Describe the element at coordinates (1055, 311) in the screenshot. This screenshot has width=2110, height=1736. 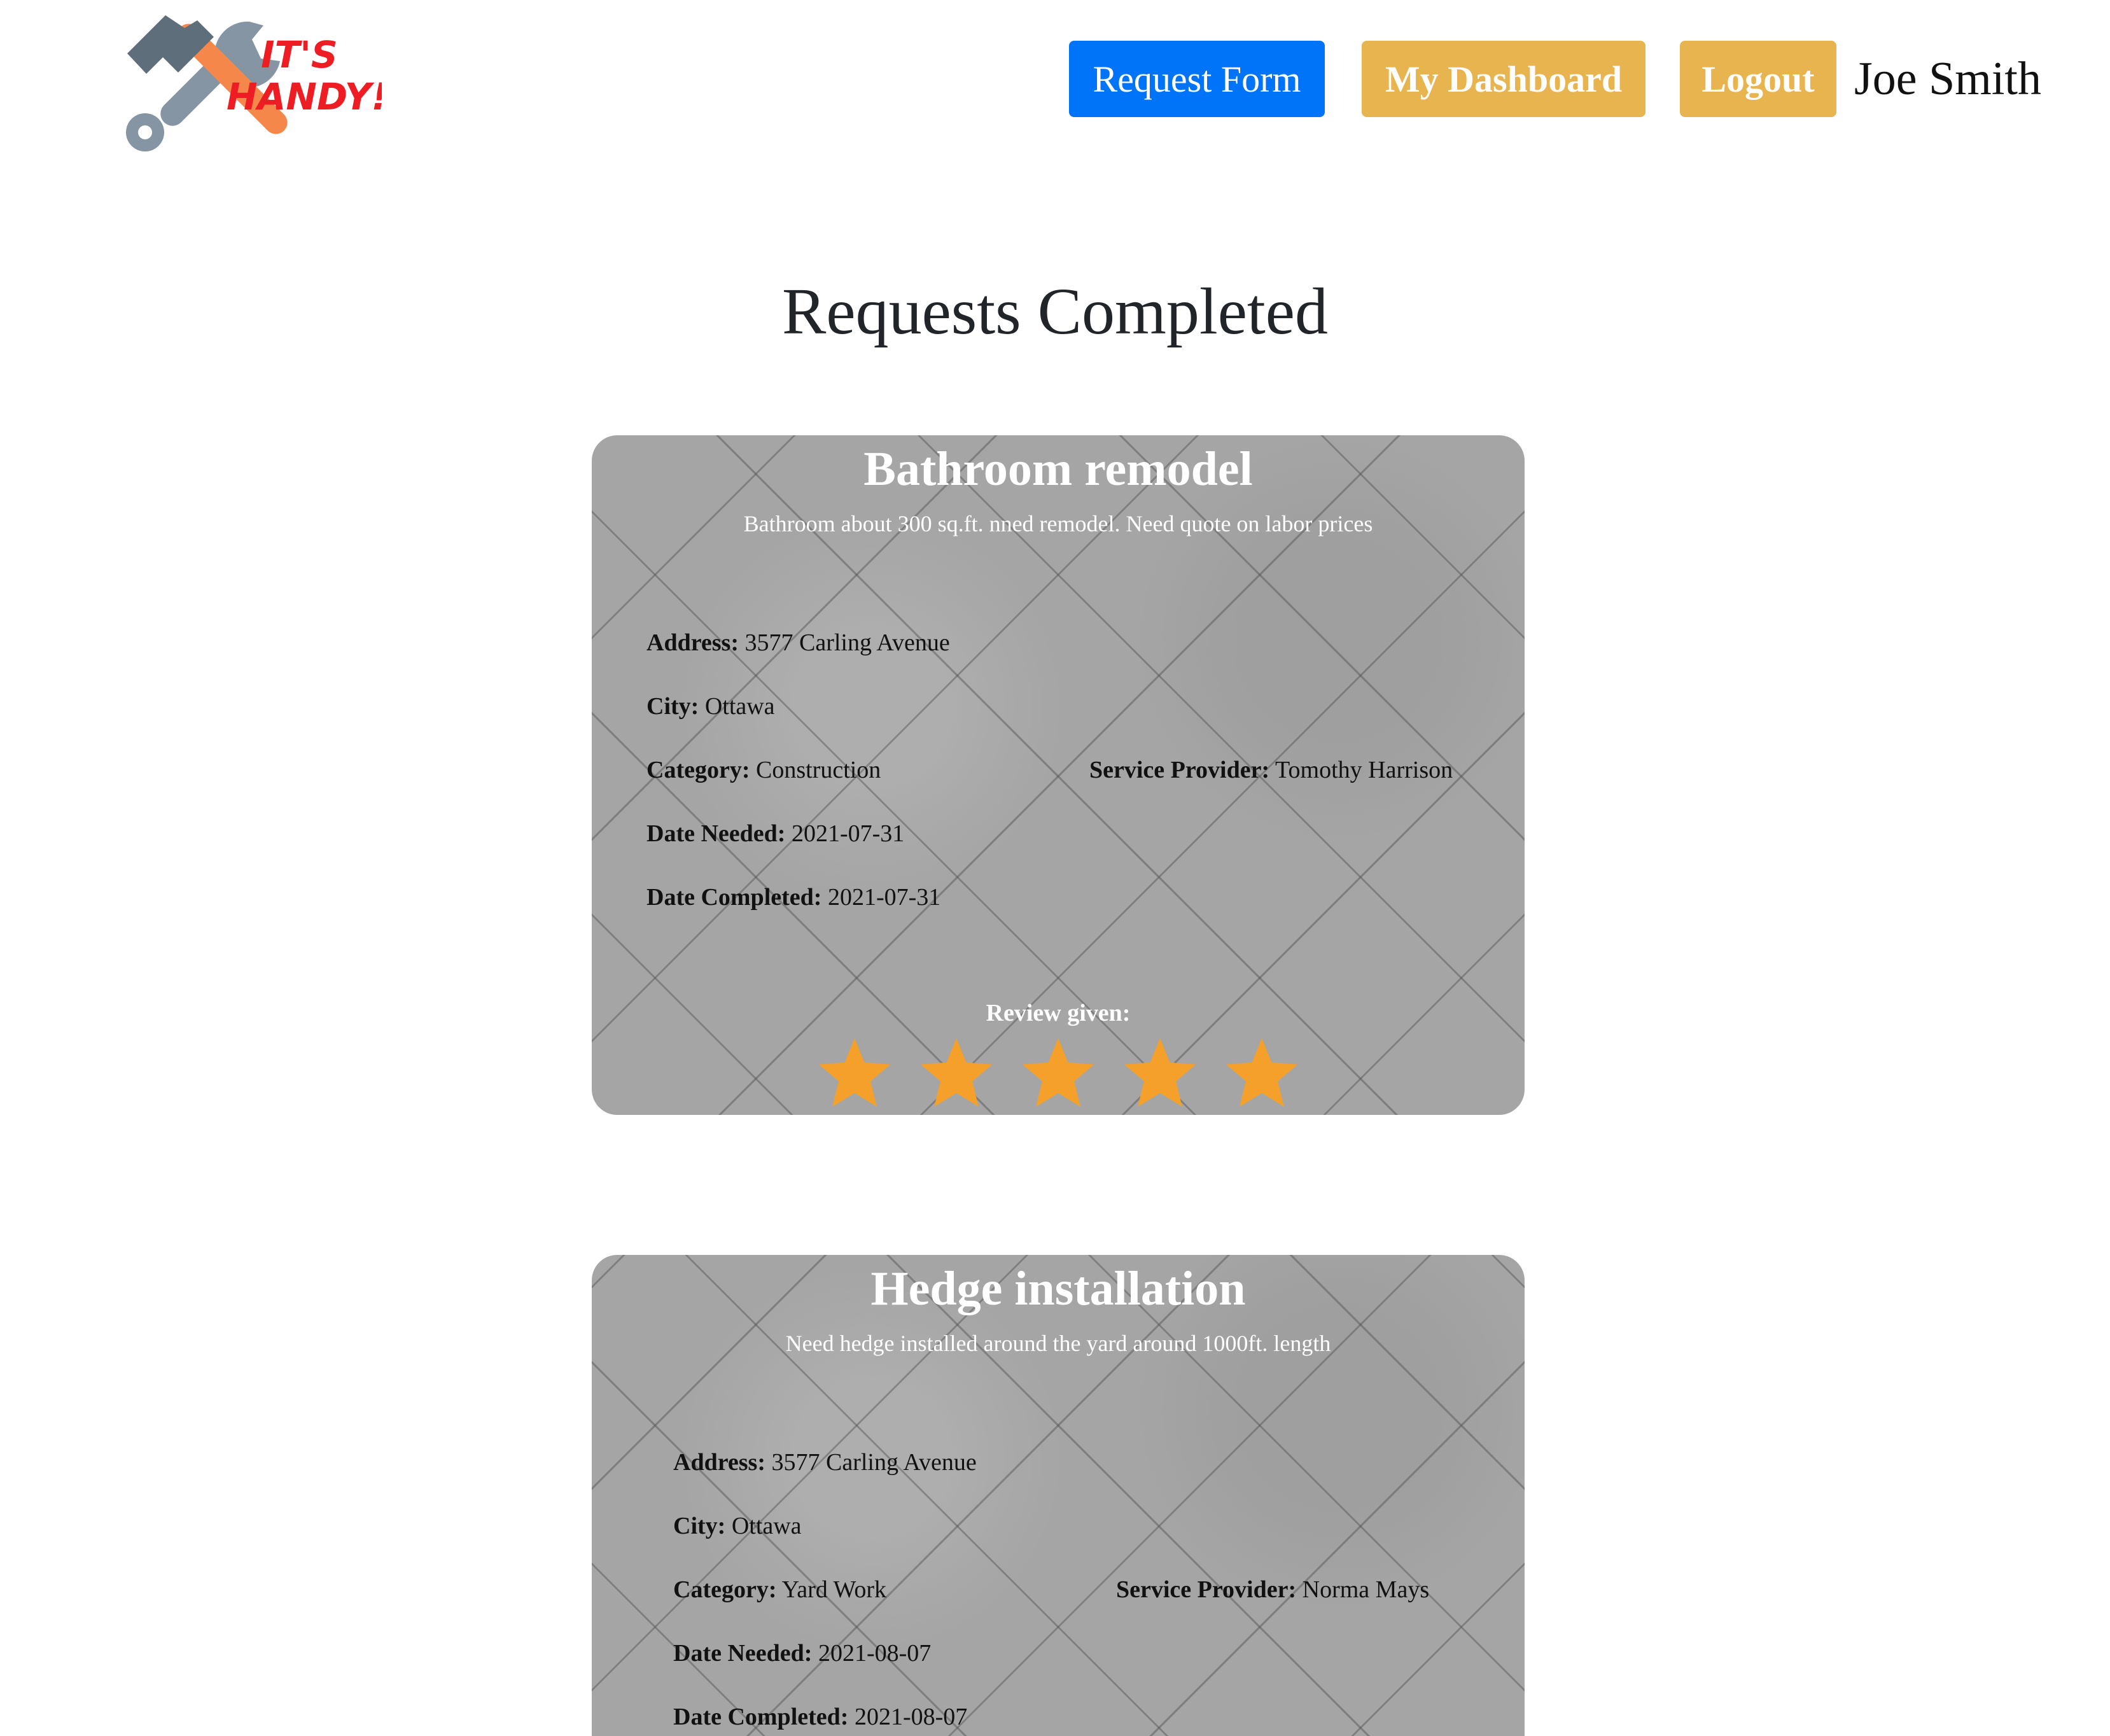
I see `page-title: Requests Completed` at that location.